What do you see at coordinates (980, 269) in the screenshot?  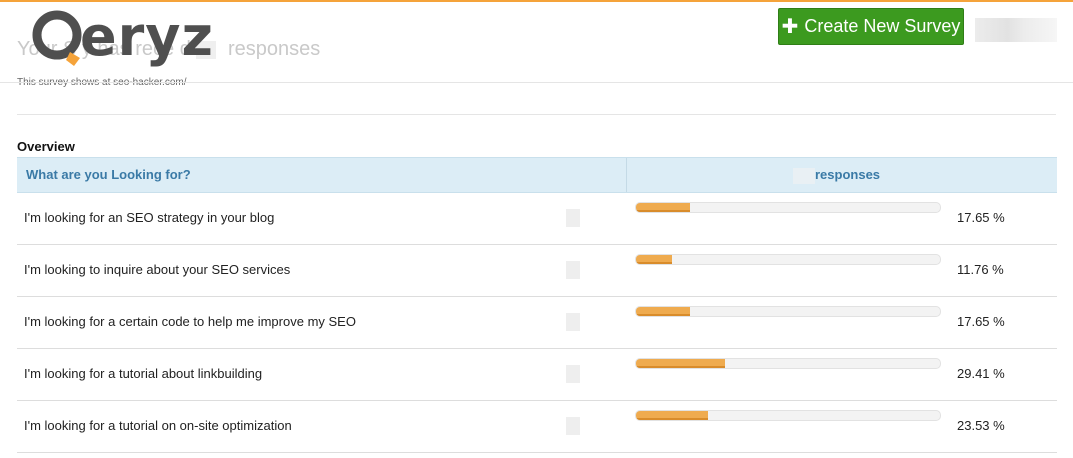 I see `answer-percent: 11.76 %` at bounding box center [980, 269].